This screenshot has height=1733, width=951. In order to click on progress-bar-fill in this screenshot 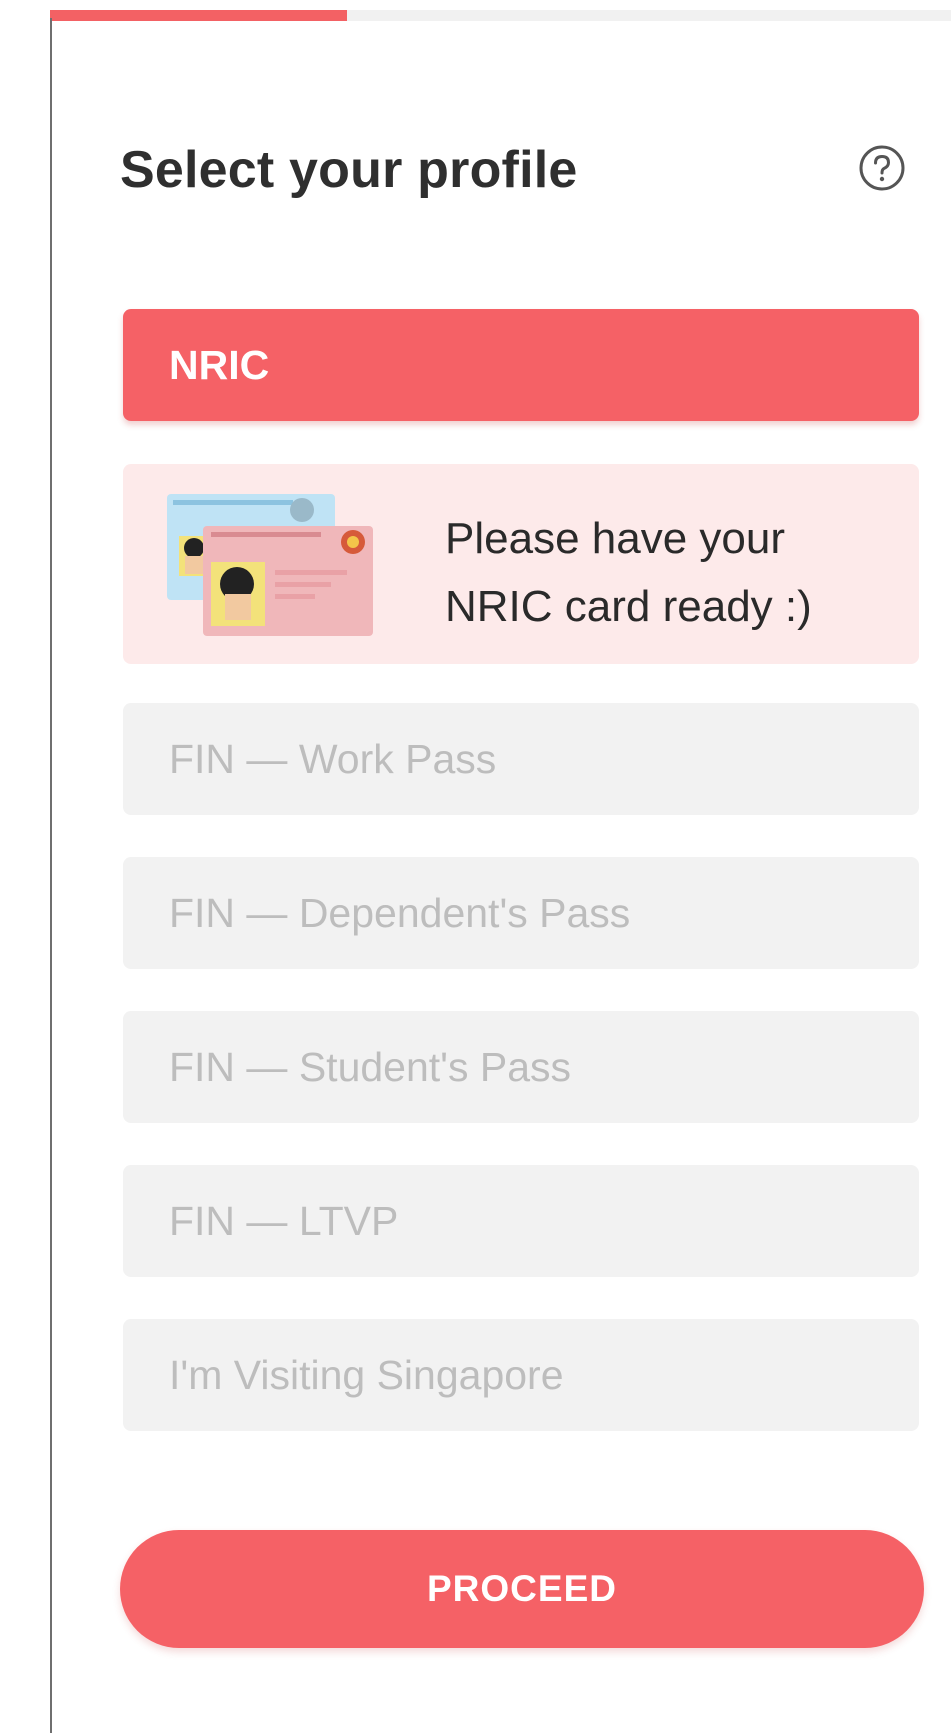, I will do `click(199, 15)`.